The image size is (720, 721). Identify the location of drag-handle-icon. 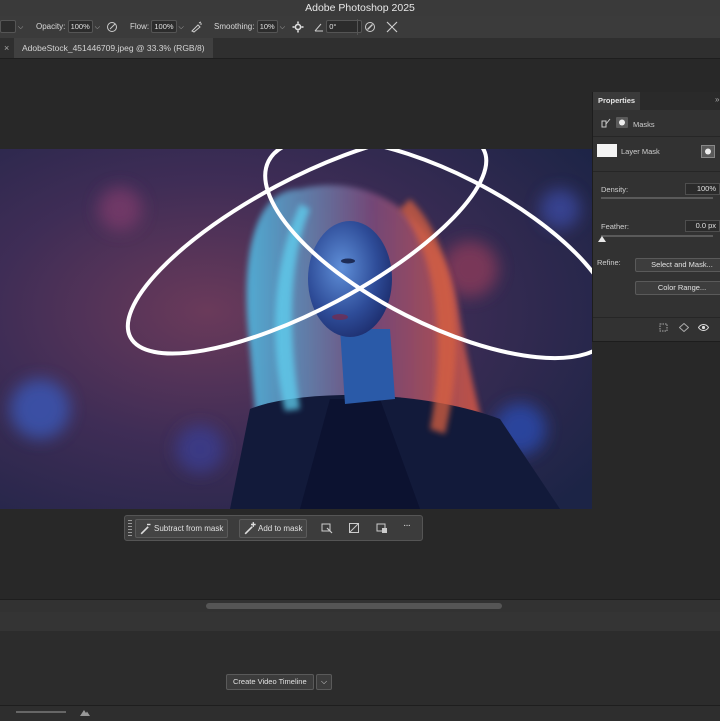
(130, 528).